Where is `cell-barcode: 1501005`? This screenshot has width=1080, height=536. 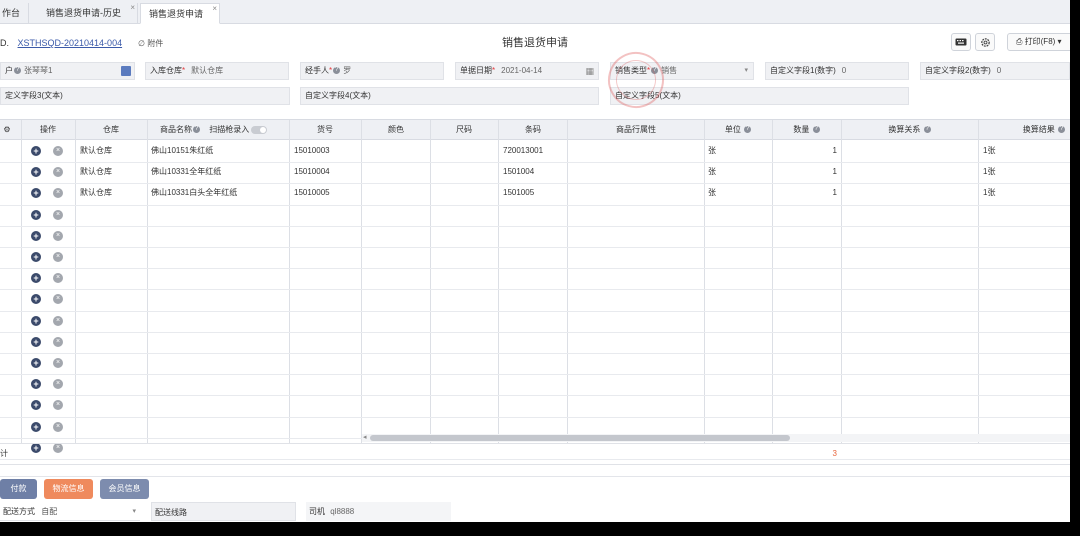 cell-barcode: 1501005 is located at coordinates (518, 193).